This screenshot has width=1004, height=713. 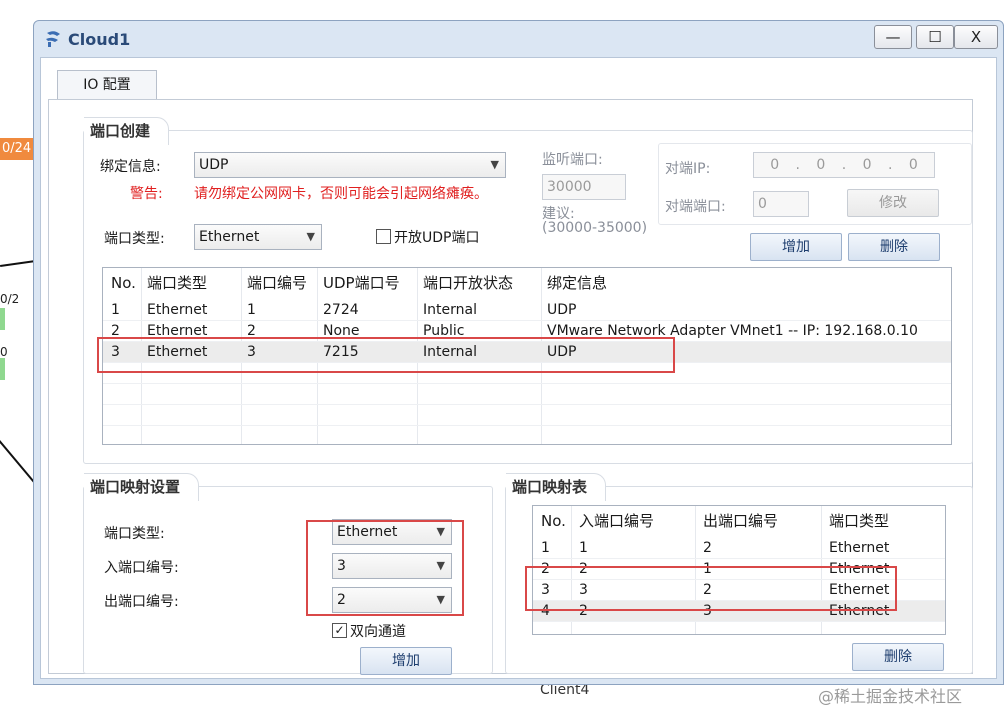 What do you see at coordinates (711, 588) in the screenshot?
I see `highlight-mapping-rows` at bounding box center [711, 588].